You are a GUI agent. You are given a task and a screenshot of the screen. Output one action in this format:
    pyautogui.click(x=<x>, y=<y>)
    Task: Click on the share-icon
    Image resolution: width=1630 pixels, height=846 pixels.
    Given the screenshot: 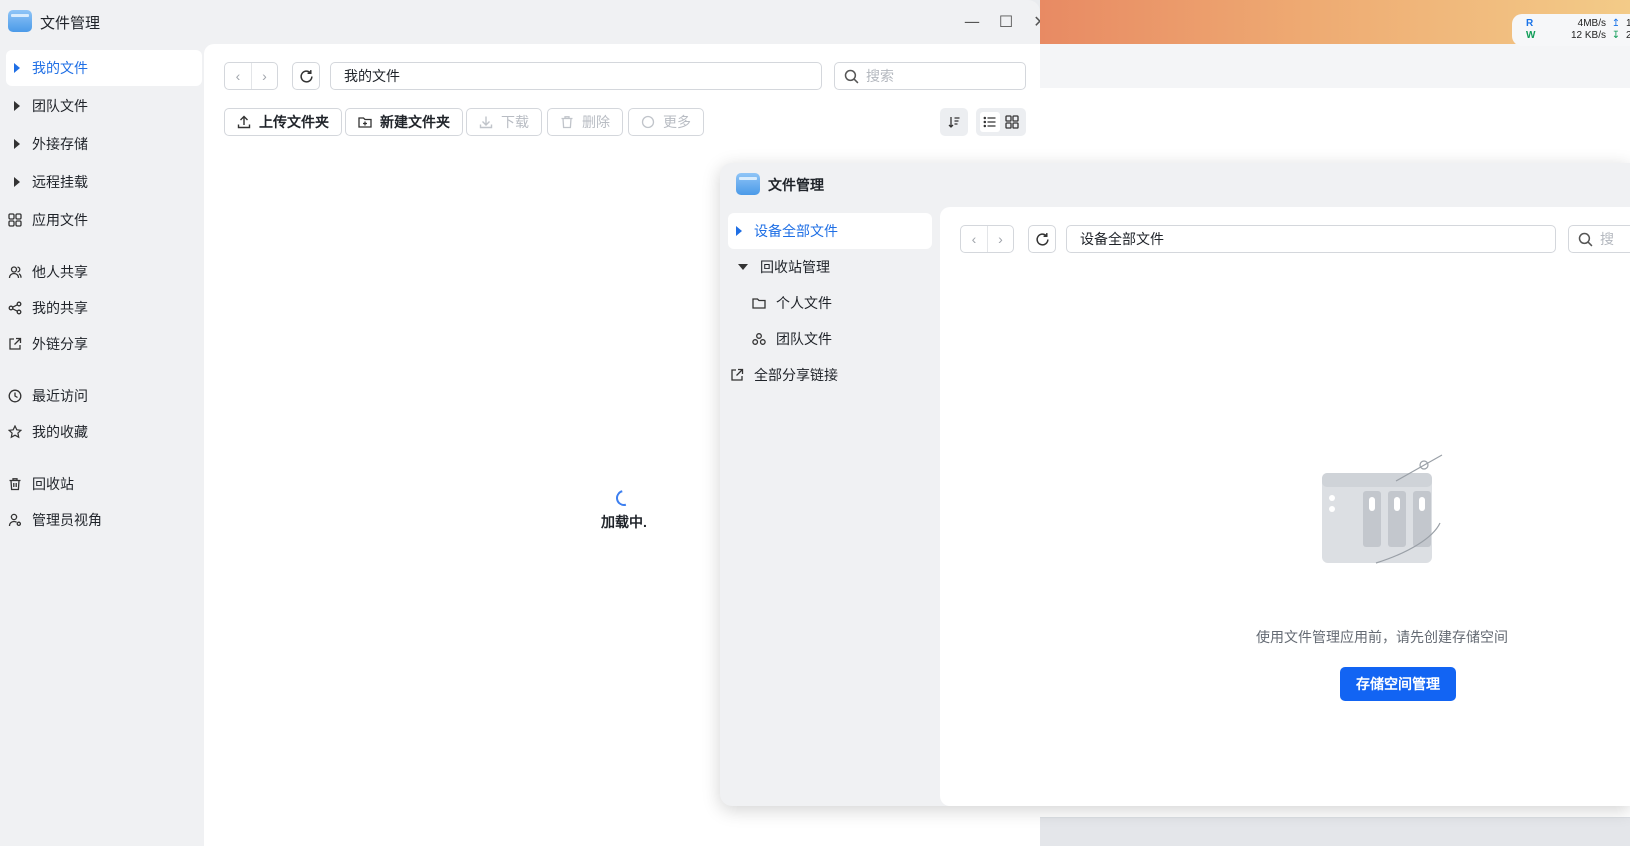 What is the action you would take?
    pyautogui.click(x=15, y=308)
    